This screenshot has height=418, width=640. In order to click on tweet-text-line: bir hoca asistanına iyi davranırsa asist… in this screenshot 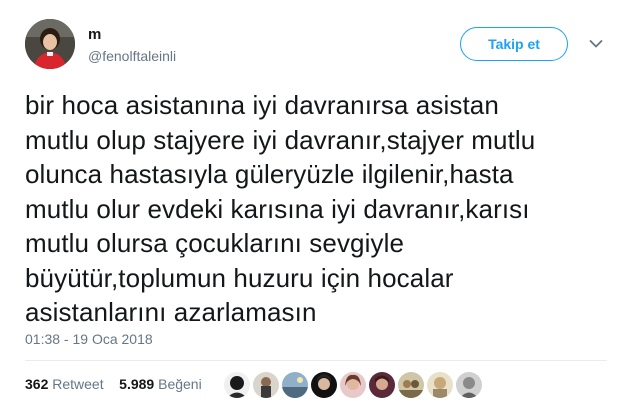, I will do `click(262, 105)`.